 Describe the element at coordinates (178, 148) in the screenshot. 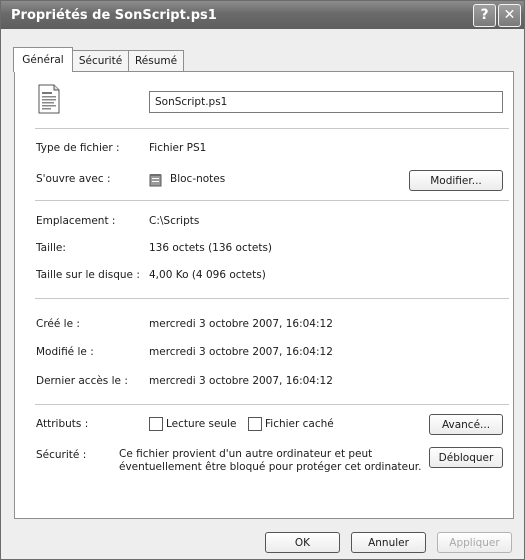

I see `file-type-value: Fichier PS1` at that location.